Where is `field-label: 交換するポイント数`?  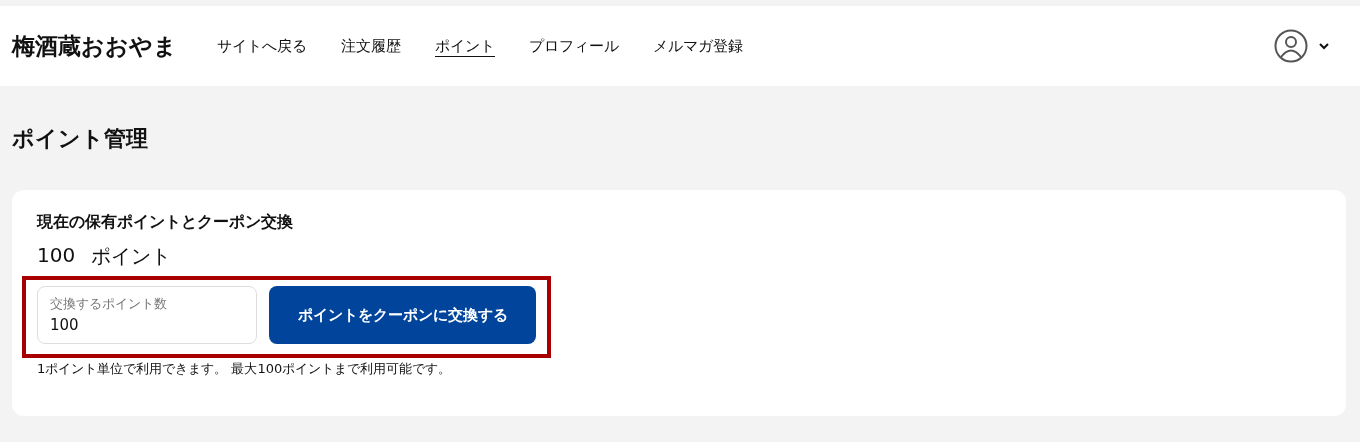
field-label: 交換するポイント数 is located at coordinates (108, 304).